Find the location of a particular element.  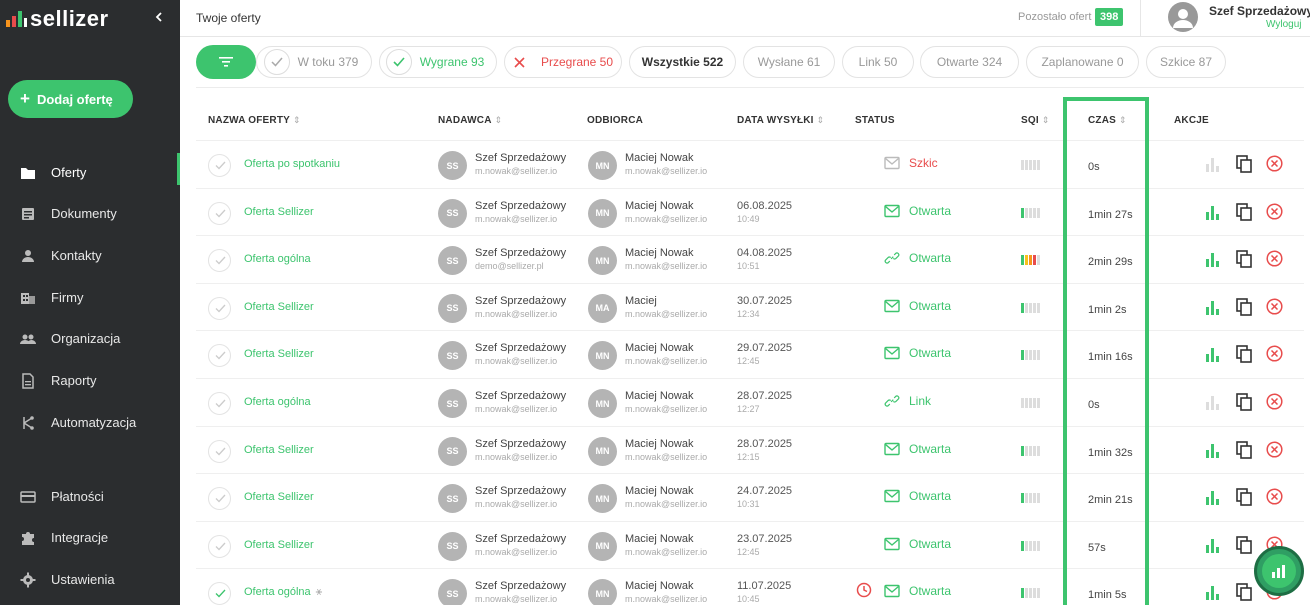

sidebar-item-oferty: Oferty is located at coordinates (90, 173).